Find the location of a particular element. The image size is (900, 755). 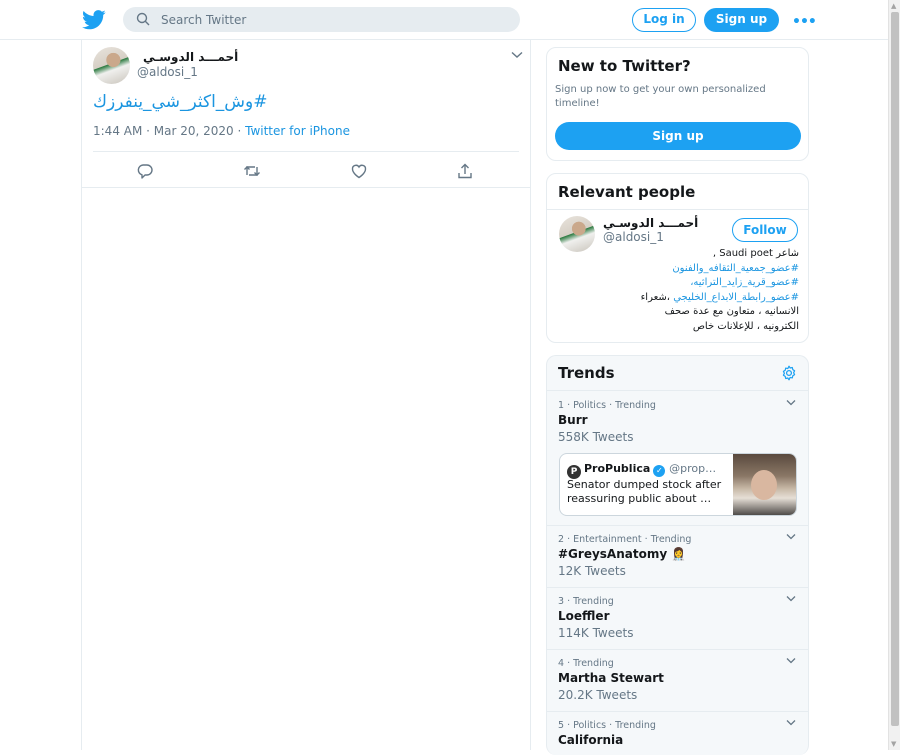

scroll-up-arrow-icon: ▲ is located at coordinates (893, 6).